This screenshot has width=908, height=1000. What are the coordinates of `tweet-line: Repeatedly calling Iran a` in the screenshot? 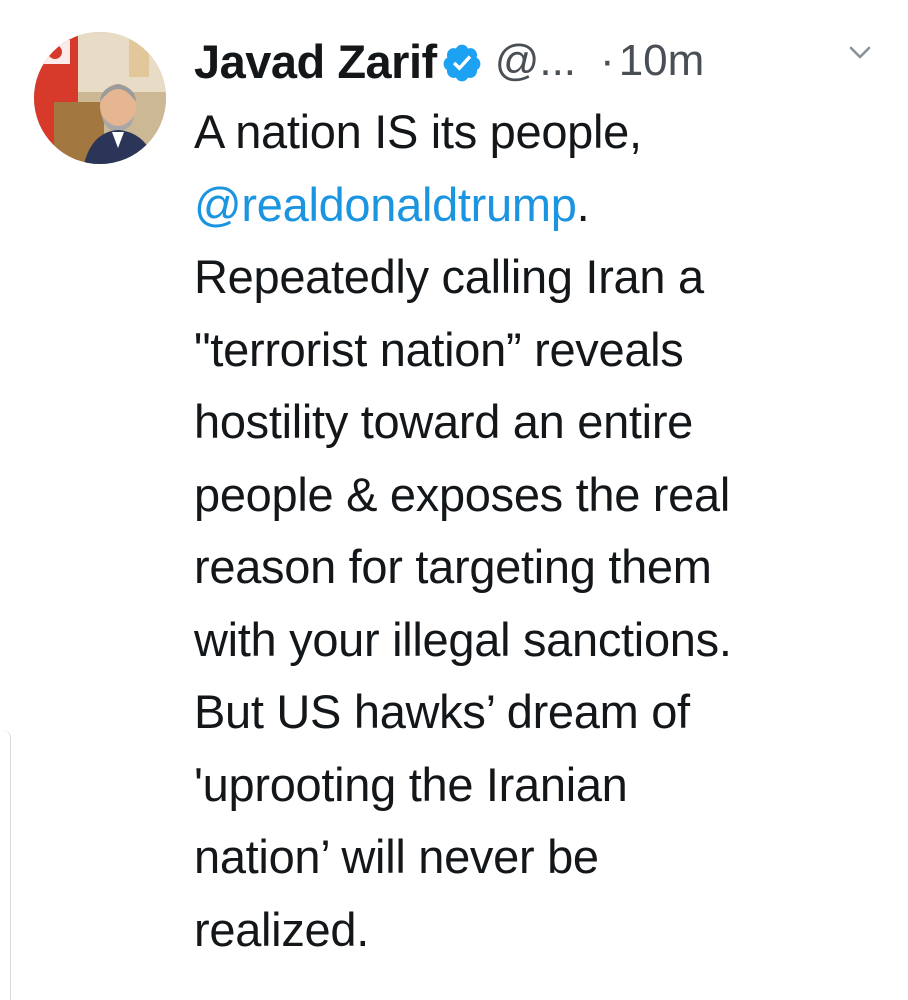 It's located at (449, 276).